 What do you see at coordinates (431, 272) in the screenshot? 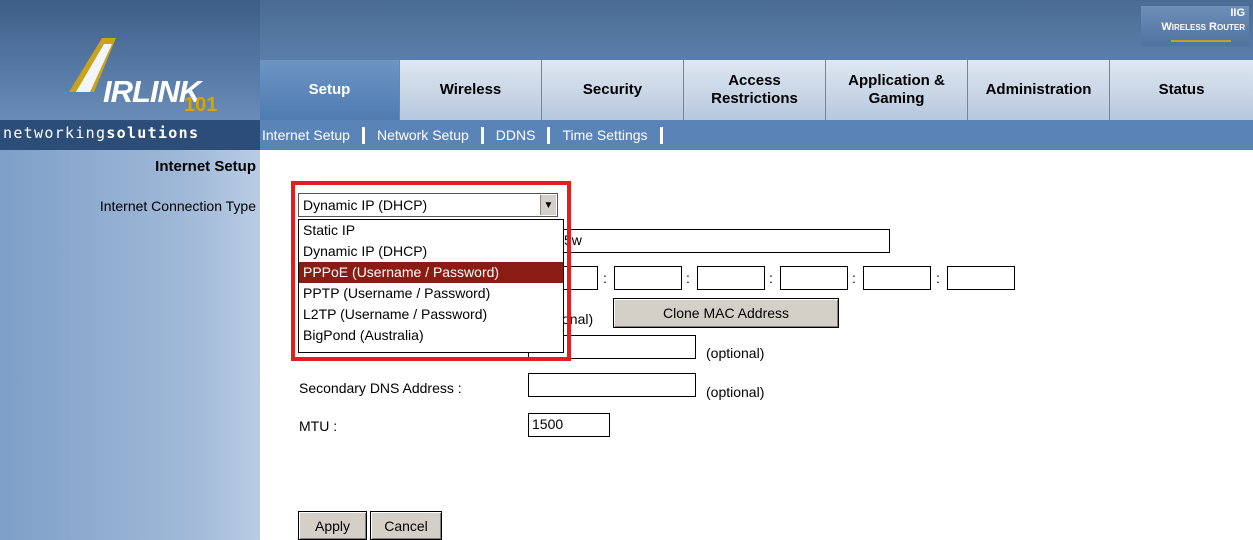
I see `dropdown-option-pppoe: PPPoE (Username / Password)` at bounding box center [431, 272].